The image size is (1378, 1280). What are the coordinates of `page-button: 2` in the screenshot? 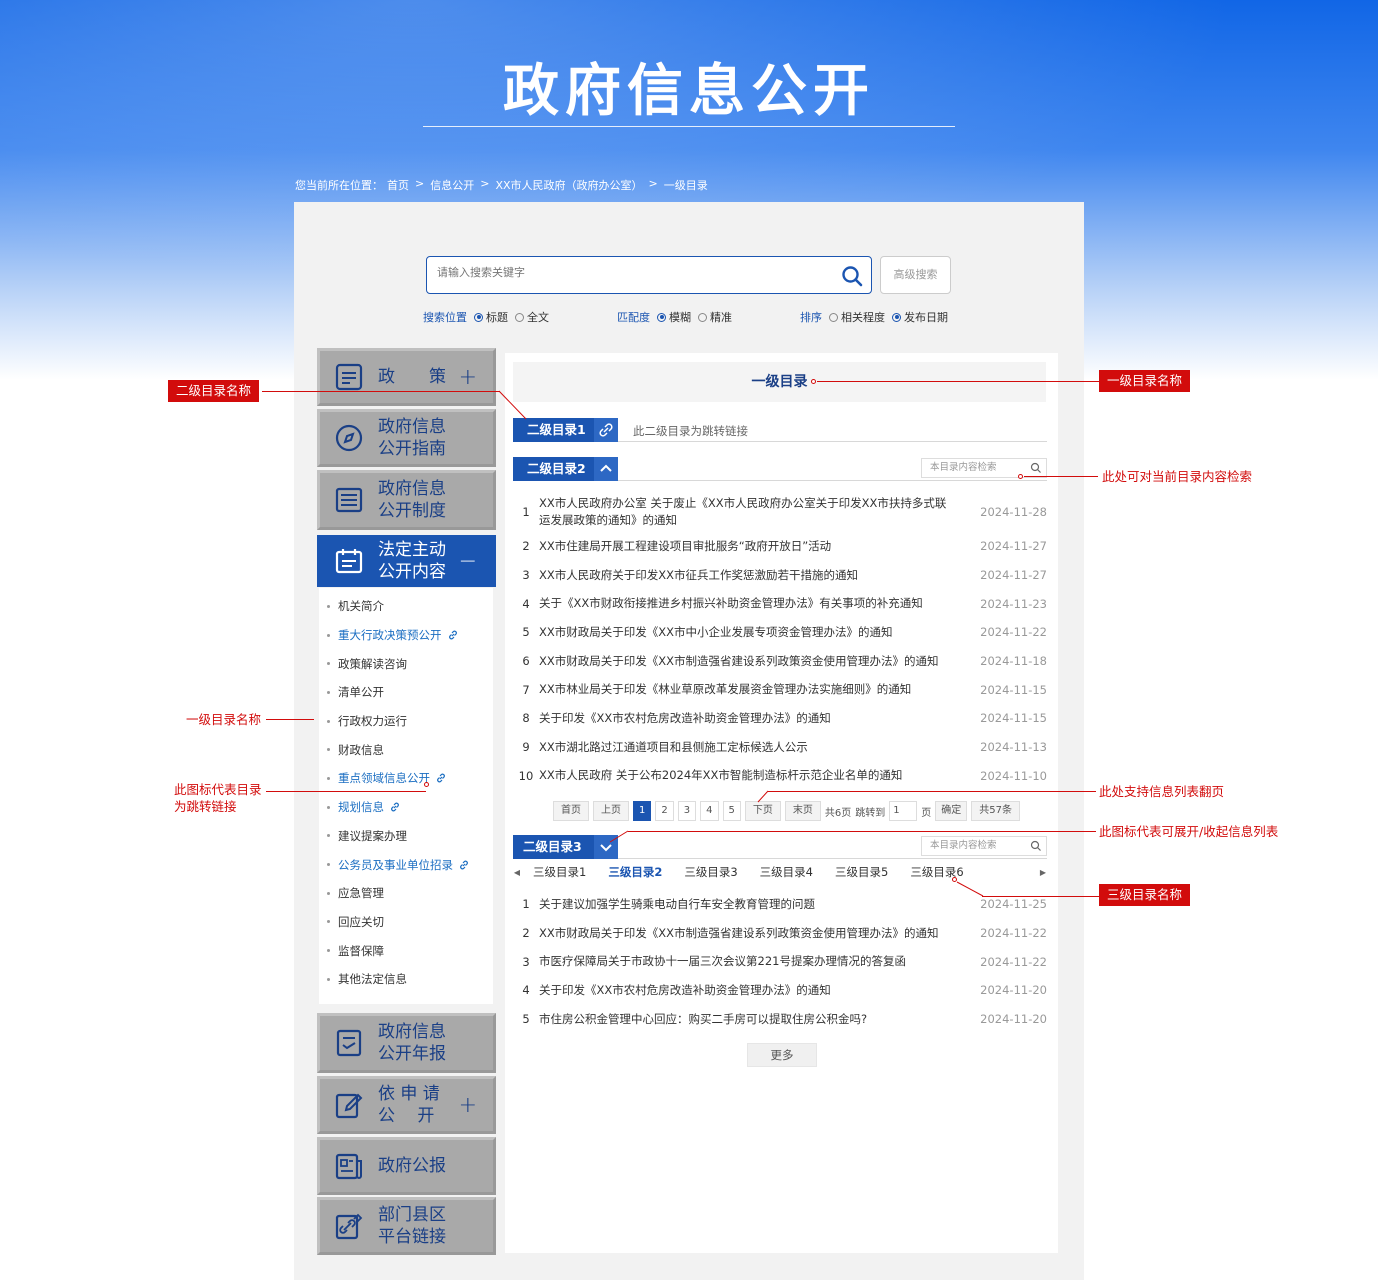 It's located at (664, 811).